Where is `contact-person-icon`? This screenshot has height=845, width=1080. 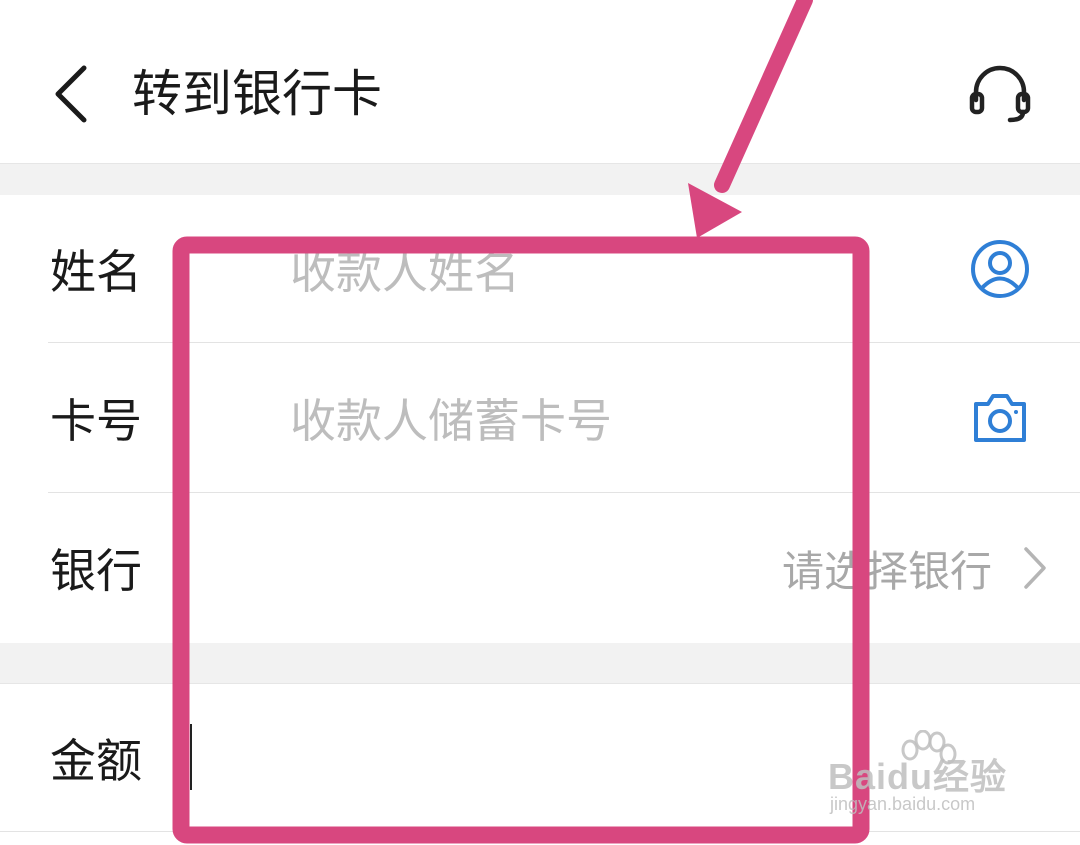 contact-person-icon is located at coordinates (1000, 269).